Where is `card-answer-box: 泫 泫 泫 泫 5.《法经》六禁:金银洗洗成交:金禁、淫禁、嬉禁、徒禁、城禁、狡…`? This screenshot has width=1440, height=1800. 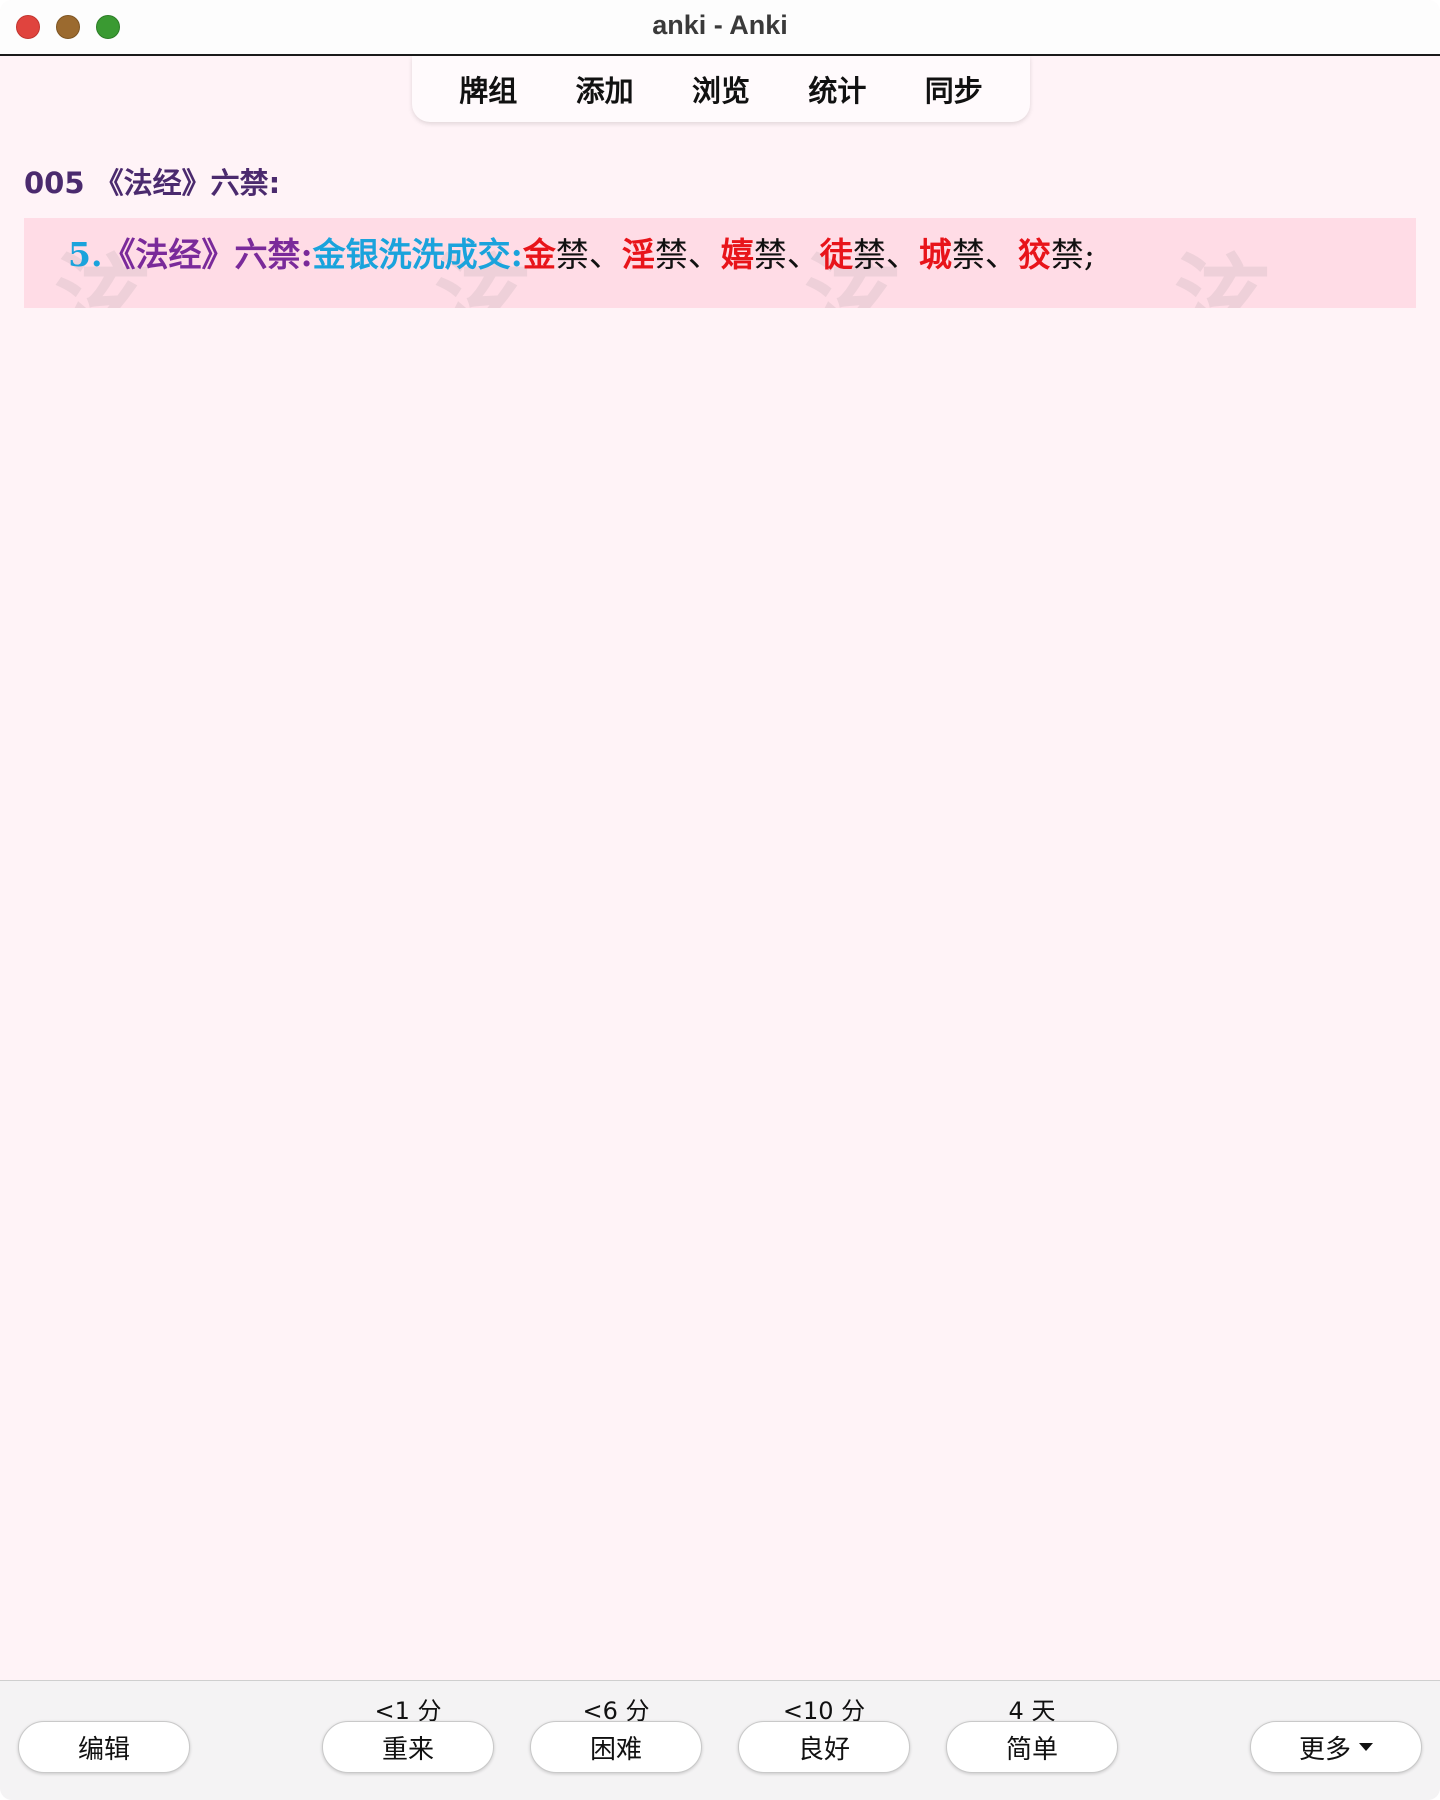
card-answer-box: 泫 泫 泫 泫 5.《法经》六禁:金银洗洗成交:金禁、淫禁、嬉禁、徒禁、城禁、狡… is located at coordinates (720, 263).